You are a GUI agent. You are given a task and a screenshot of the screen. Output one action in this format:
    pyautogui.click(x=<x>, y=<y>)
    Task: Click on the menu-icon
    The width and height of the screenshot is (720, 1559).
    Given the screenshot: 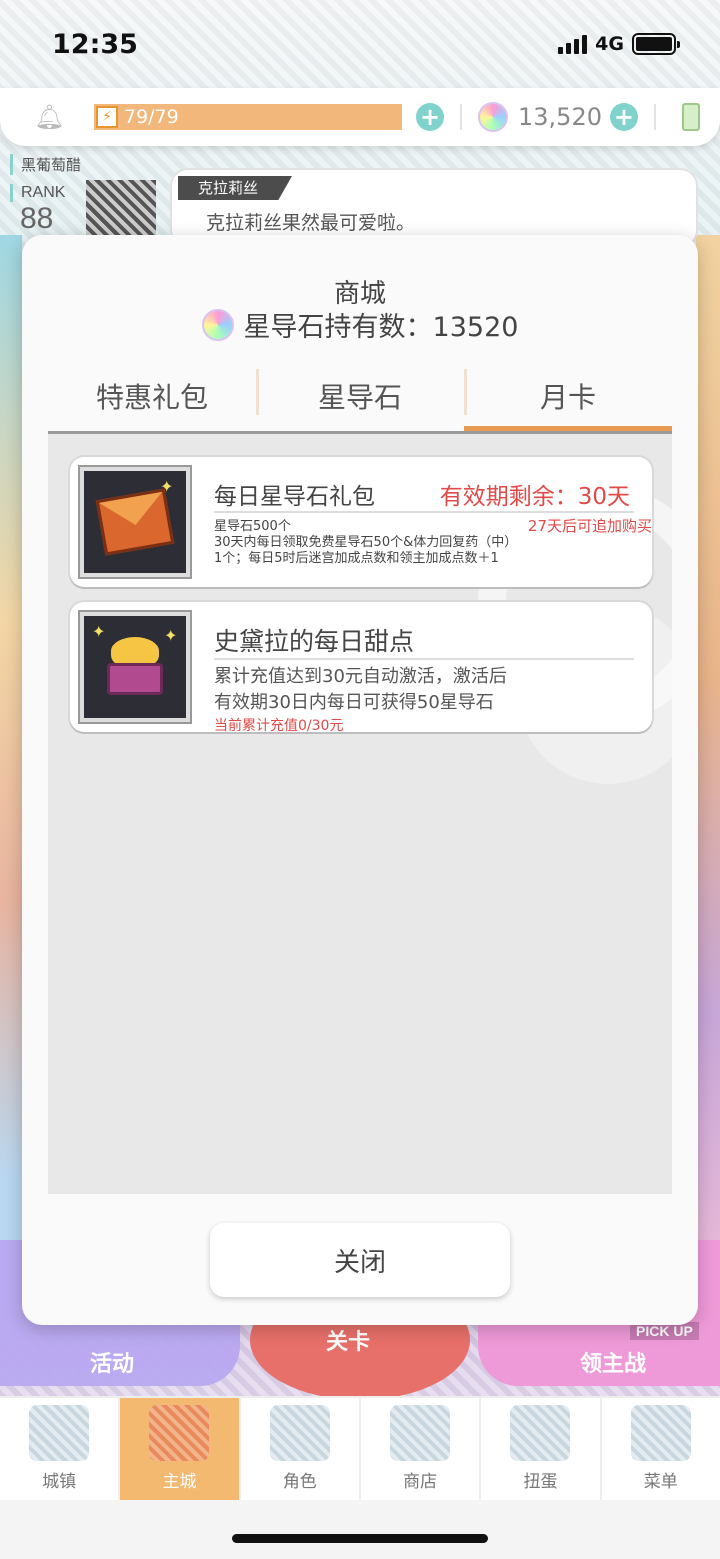 What is the action you would take?
    pyautogui.click(x=660, y=1433)
    